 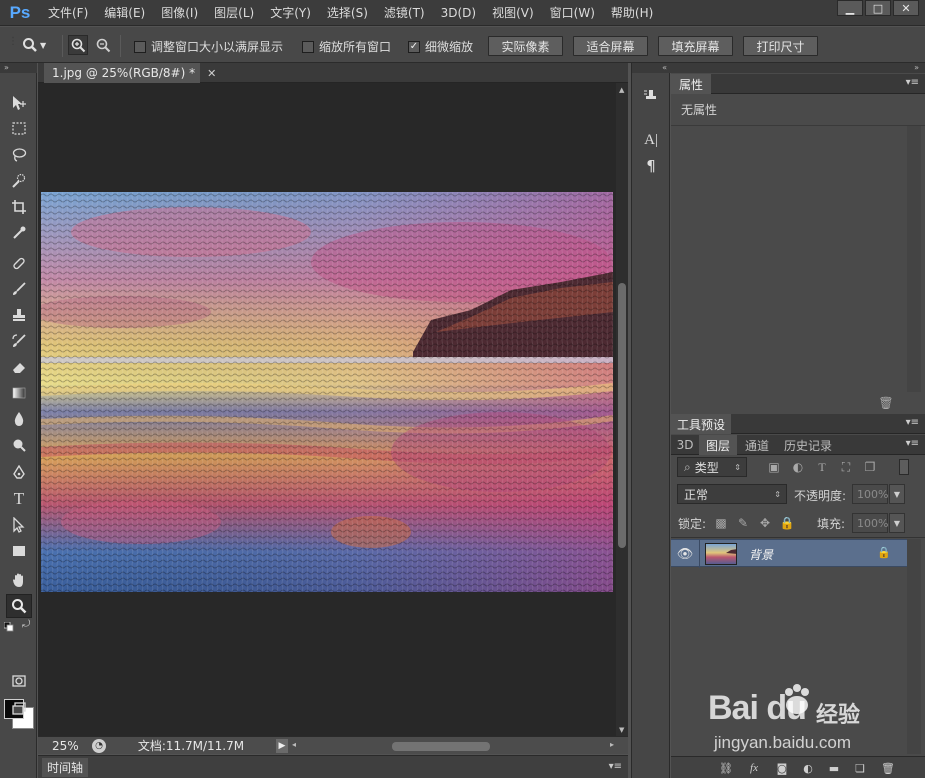 What do you see at coordinates (621, 90) in the screenshot?
I see `scroll-up-icon: ▲` at bounding box center [621, 90].